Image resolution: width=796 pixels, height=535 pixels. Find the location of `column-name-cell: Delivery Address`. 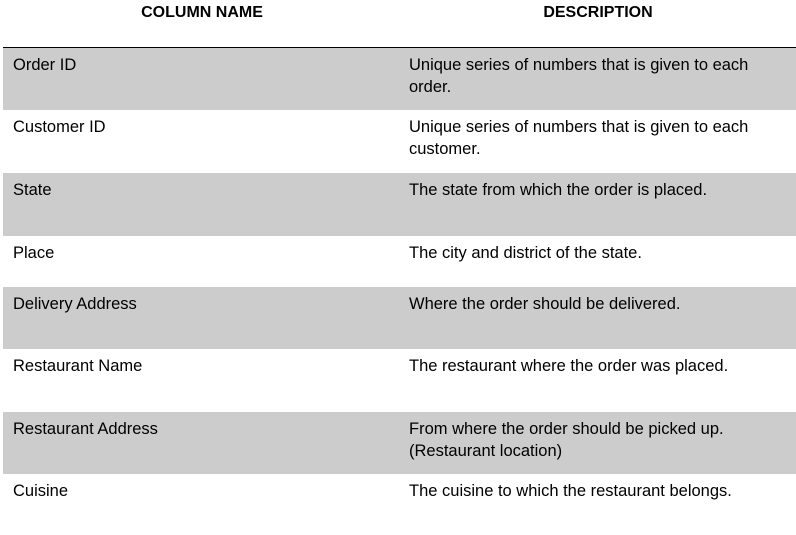

column-name-cell: Delivery Address is located at coordinates (75, 304).